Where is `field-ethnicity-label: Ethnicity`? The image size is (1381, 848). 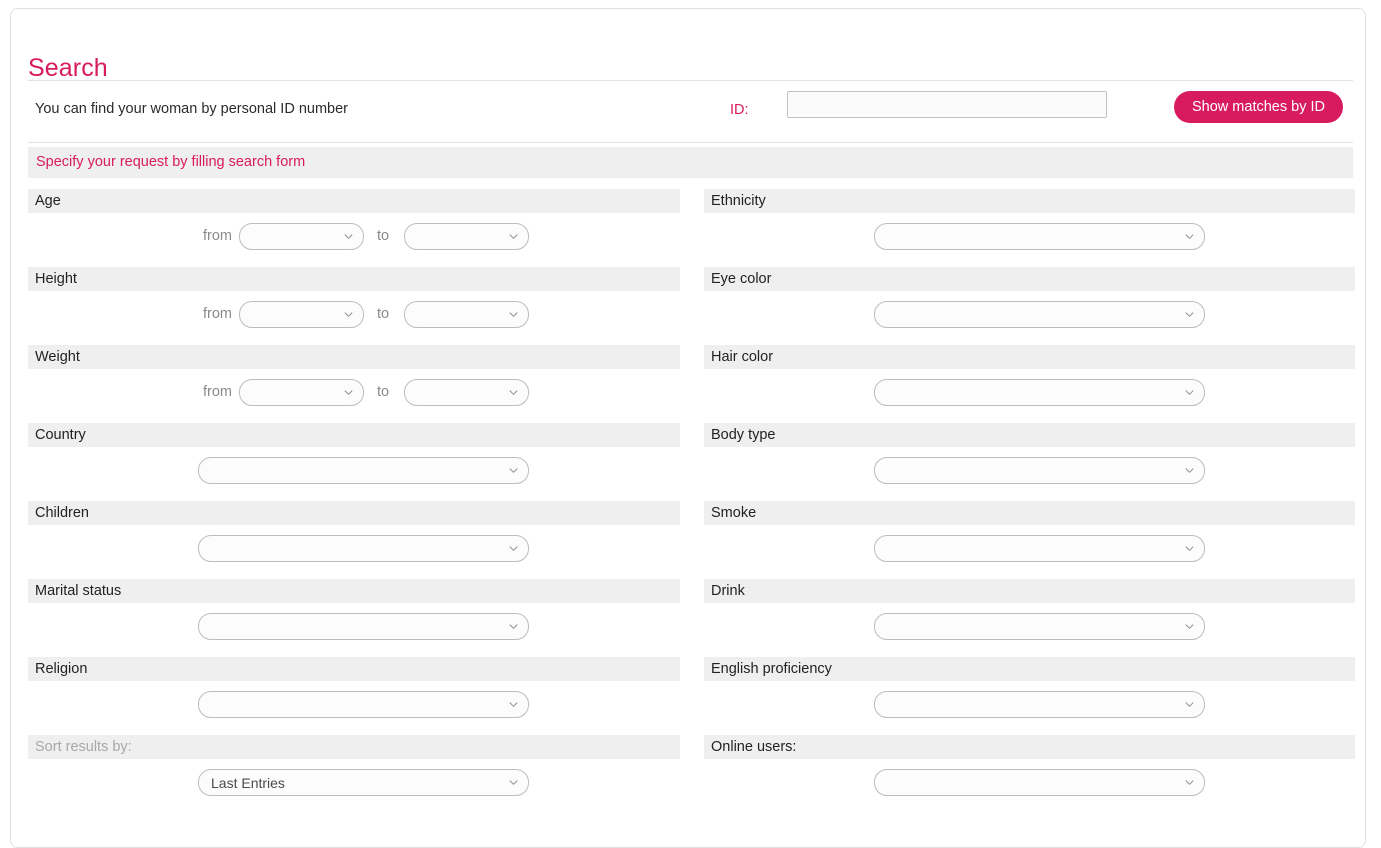 field-ethnicity-label: Ethnicity is located at coordinates (738, 201).